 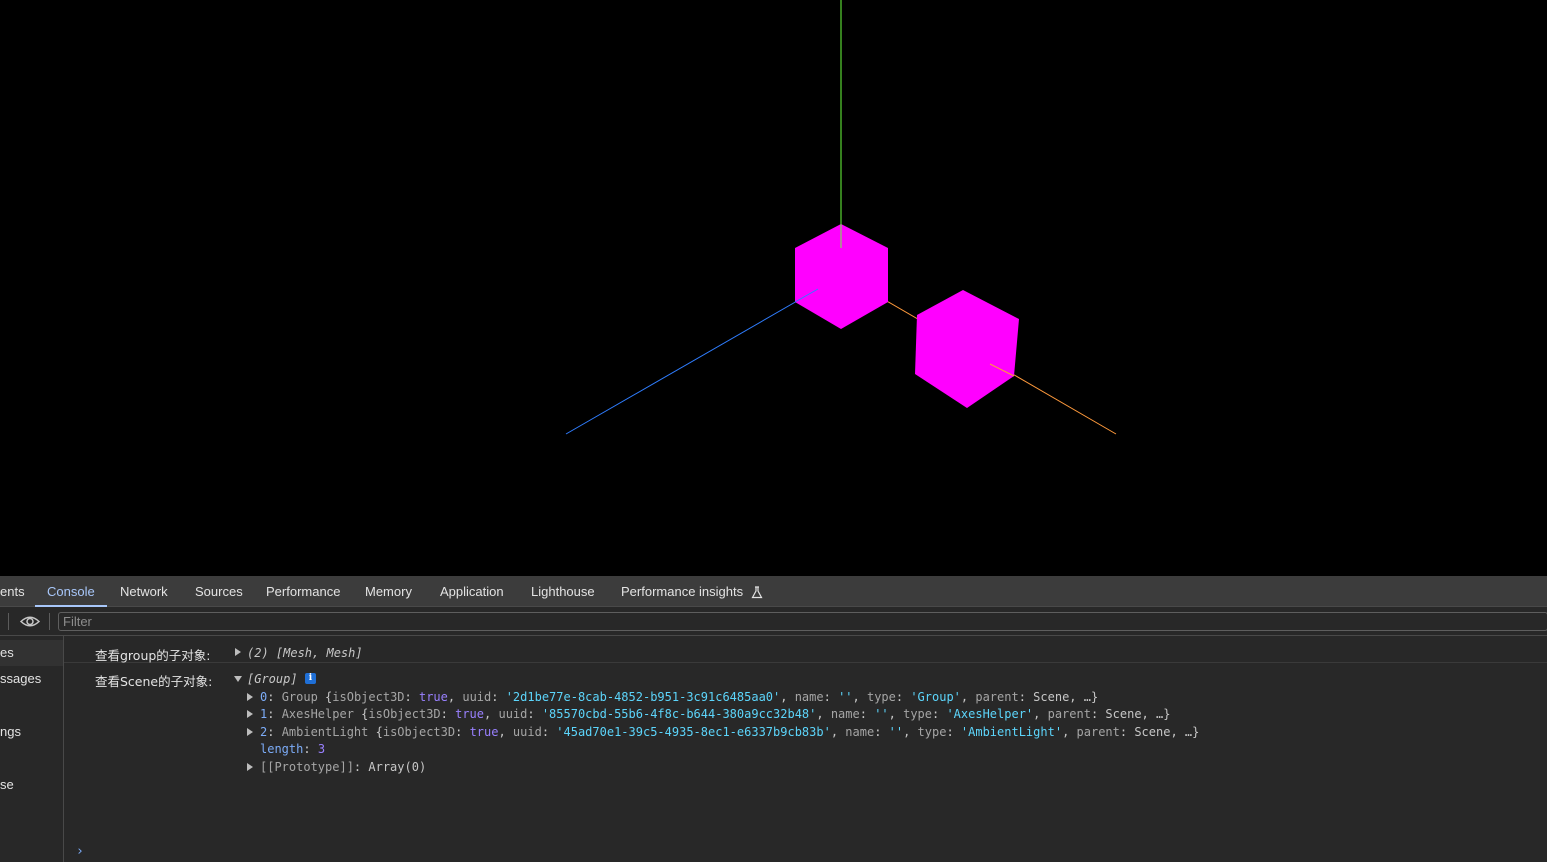 What do you see at coordinates (310, 678) in the screenshot?
I see `info-icon: i` at bounding box center [310, 678].